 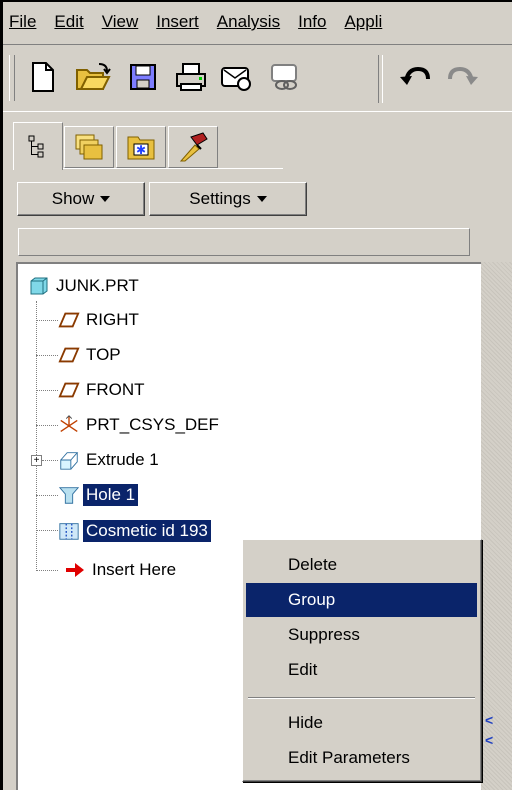 I want to click on csys-icon, so click(x=69, y=425).